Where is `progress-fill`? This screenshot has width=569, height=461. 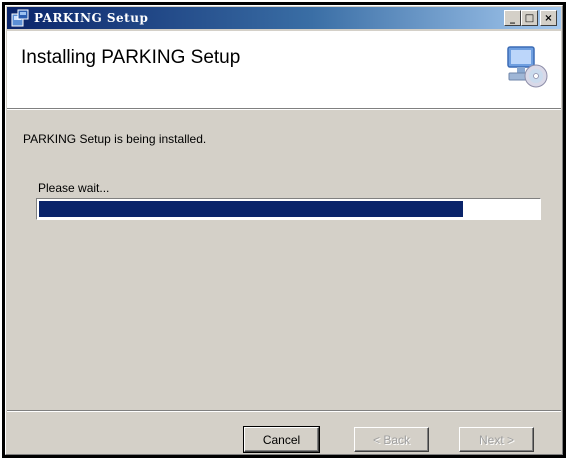 progress-fill is located at coordinates (251, 209).